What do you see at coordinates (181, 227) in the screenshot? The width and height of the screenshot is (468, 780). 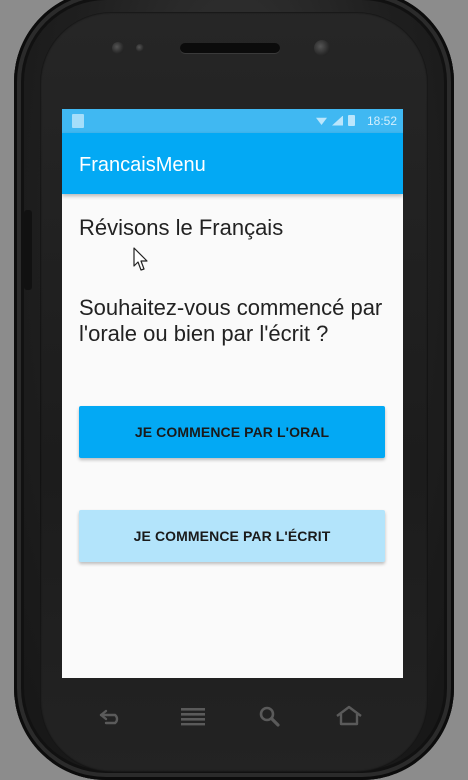 I see `page-heading: Révisons le Français` at bounding box center [181, 227].